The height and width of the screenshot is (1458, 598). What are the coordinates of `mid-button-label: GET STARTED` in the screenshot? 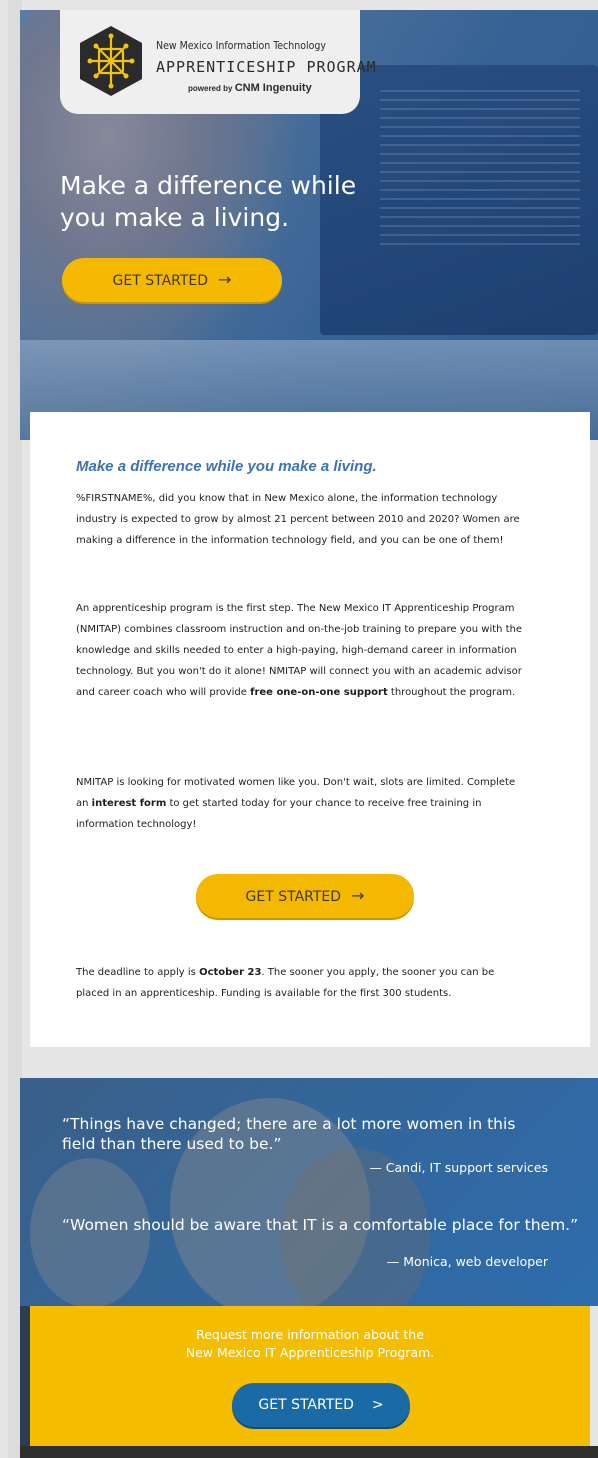 It's located at (293, 897).